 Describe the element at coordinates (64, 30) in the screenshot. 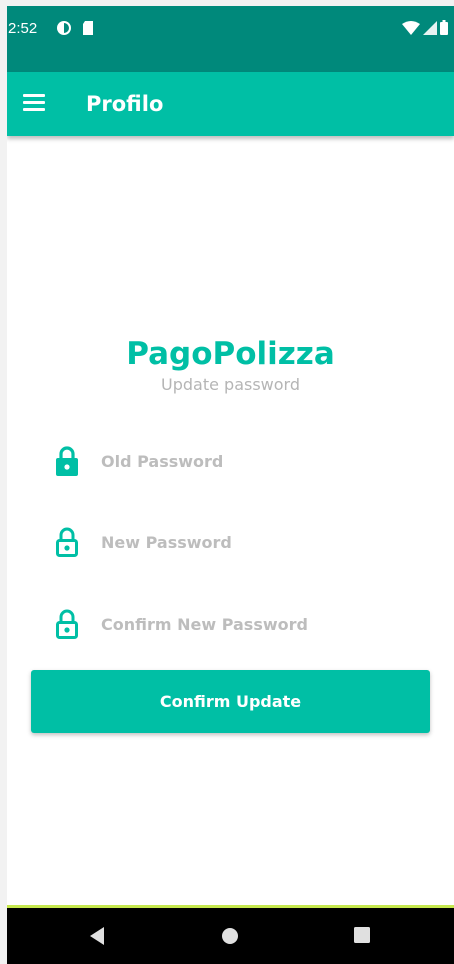

I see `notification-icon` at that location.